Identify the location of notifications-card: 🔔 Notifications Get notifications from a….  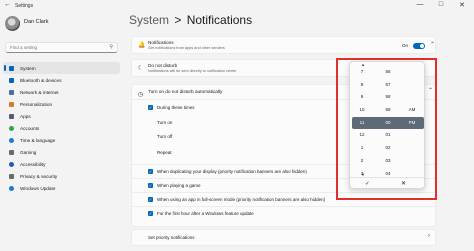
(283, 45).